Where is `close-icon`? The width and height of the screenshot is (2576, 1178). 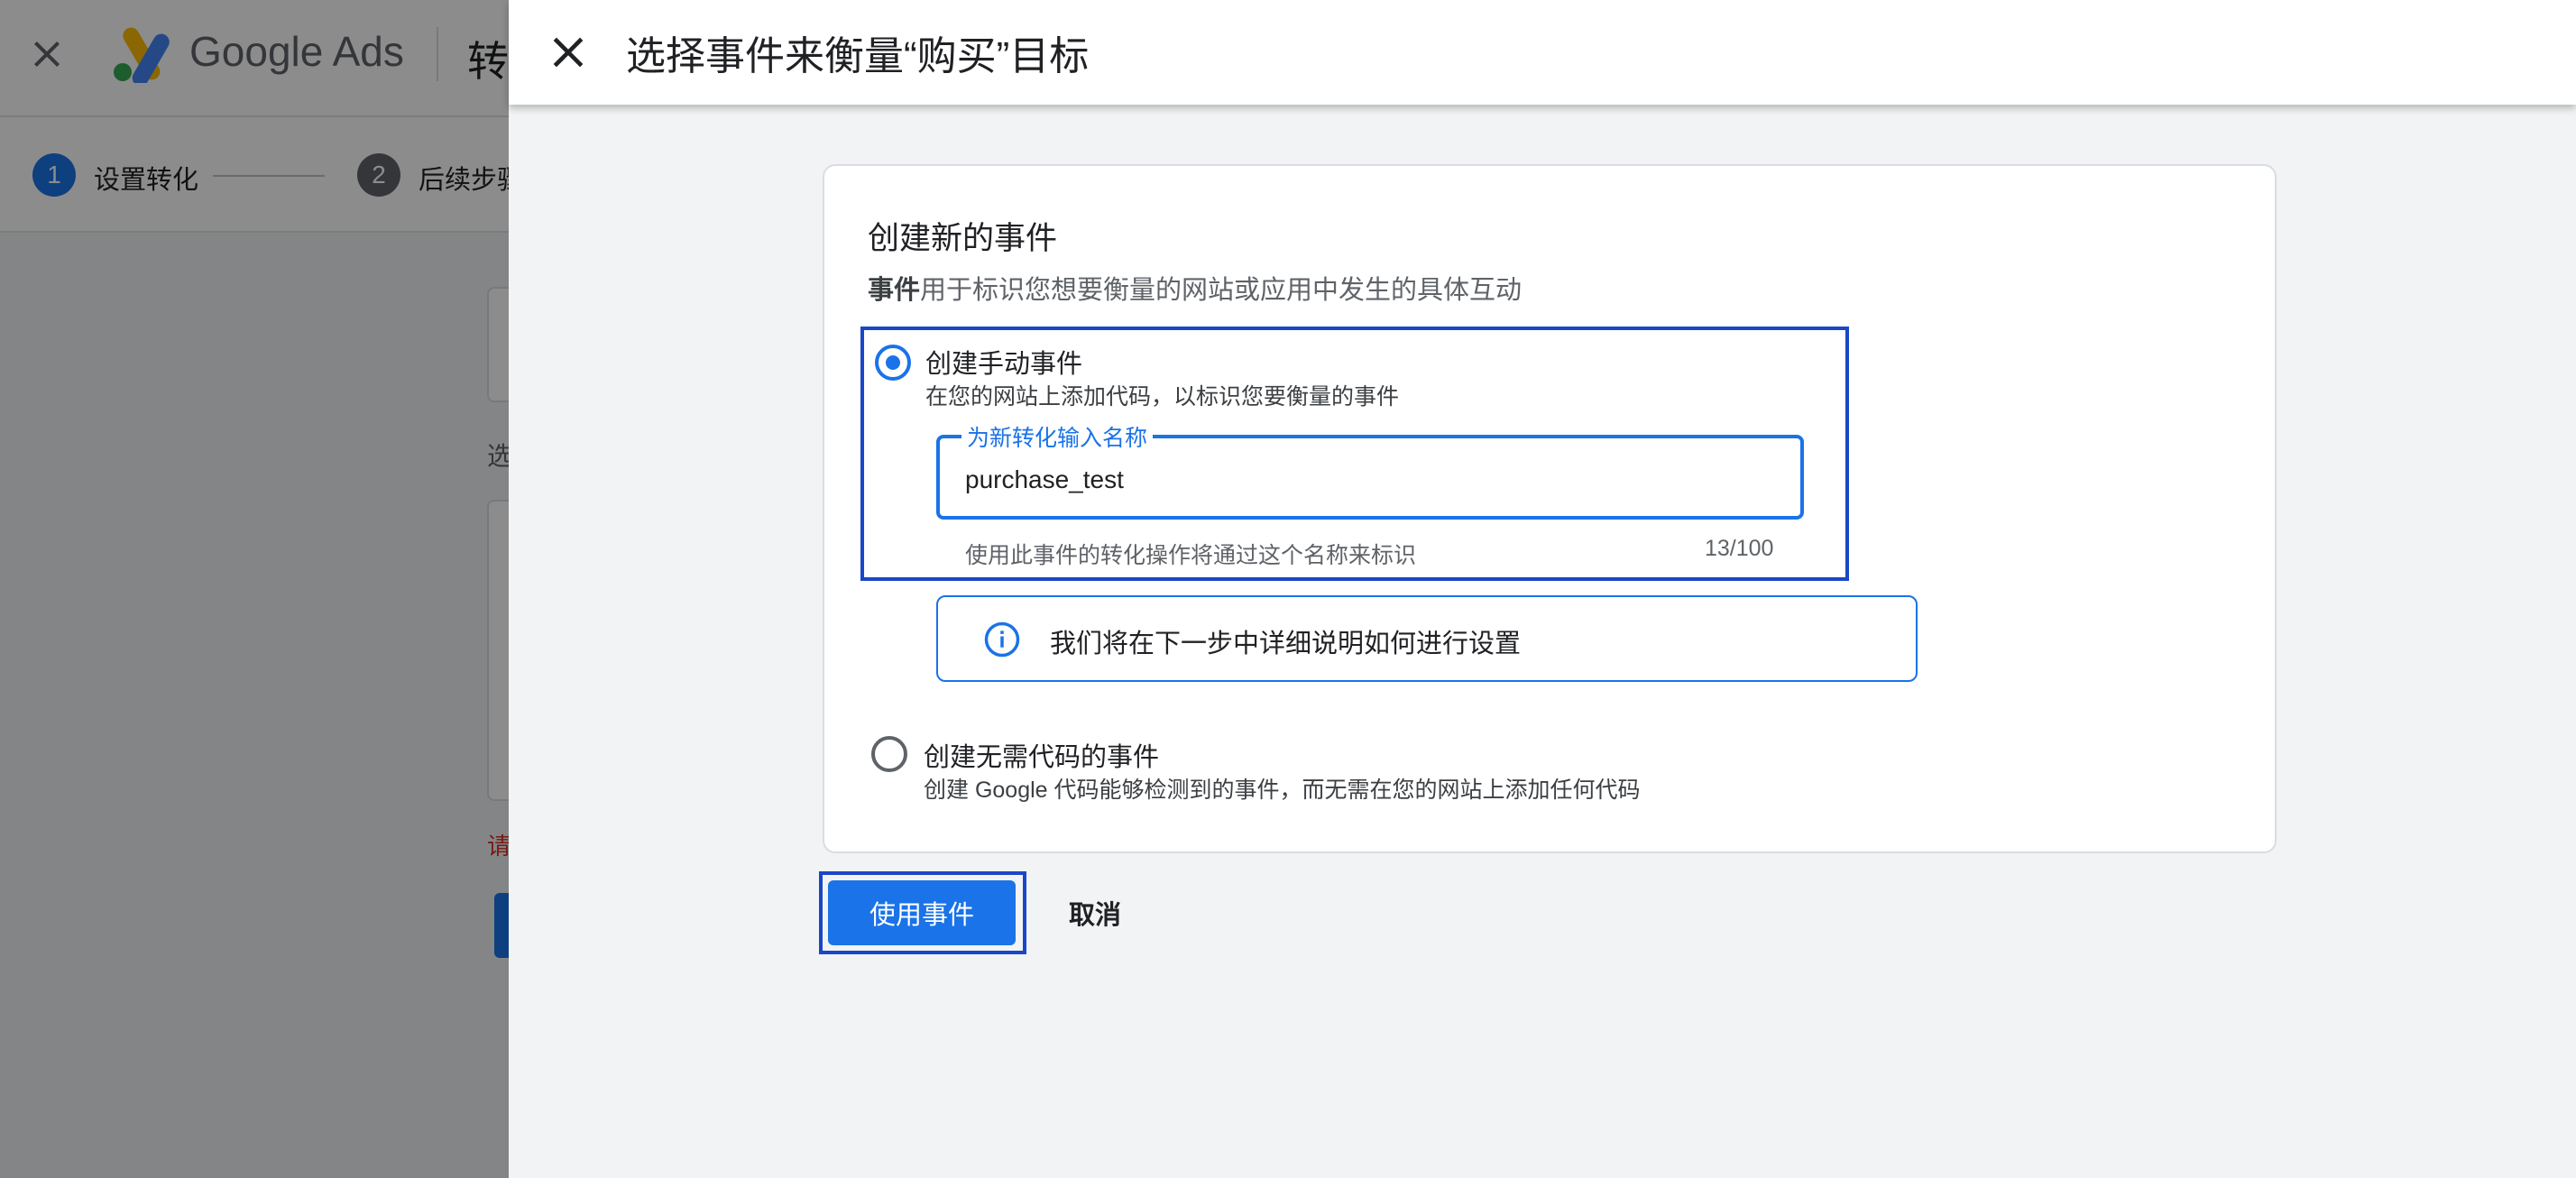 close-icon is located at coordinates (568, 52).